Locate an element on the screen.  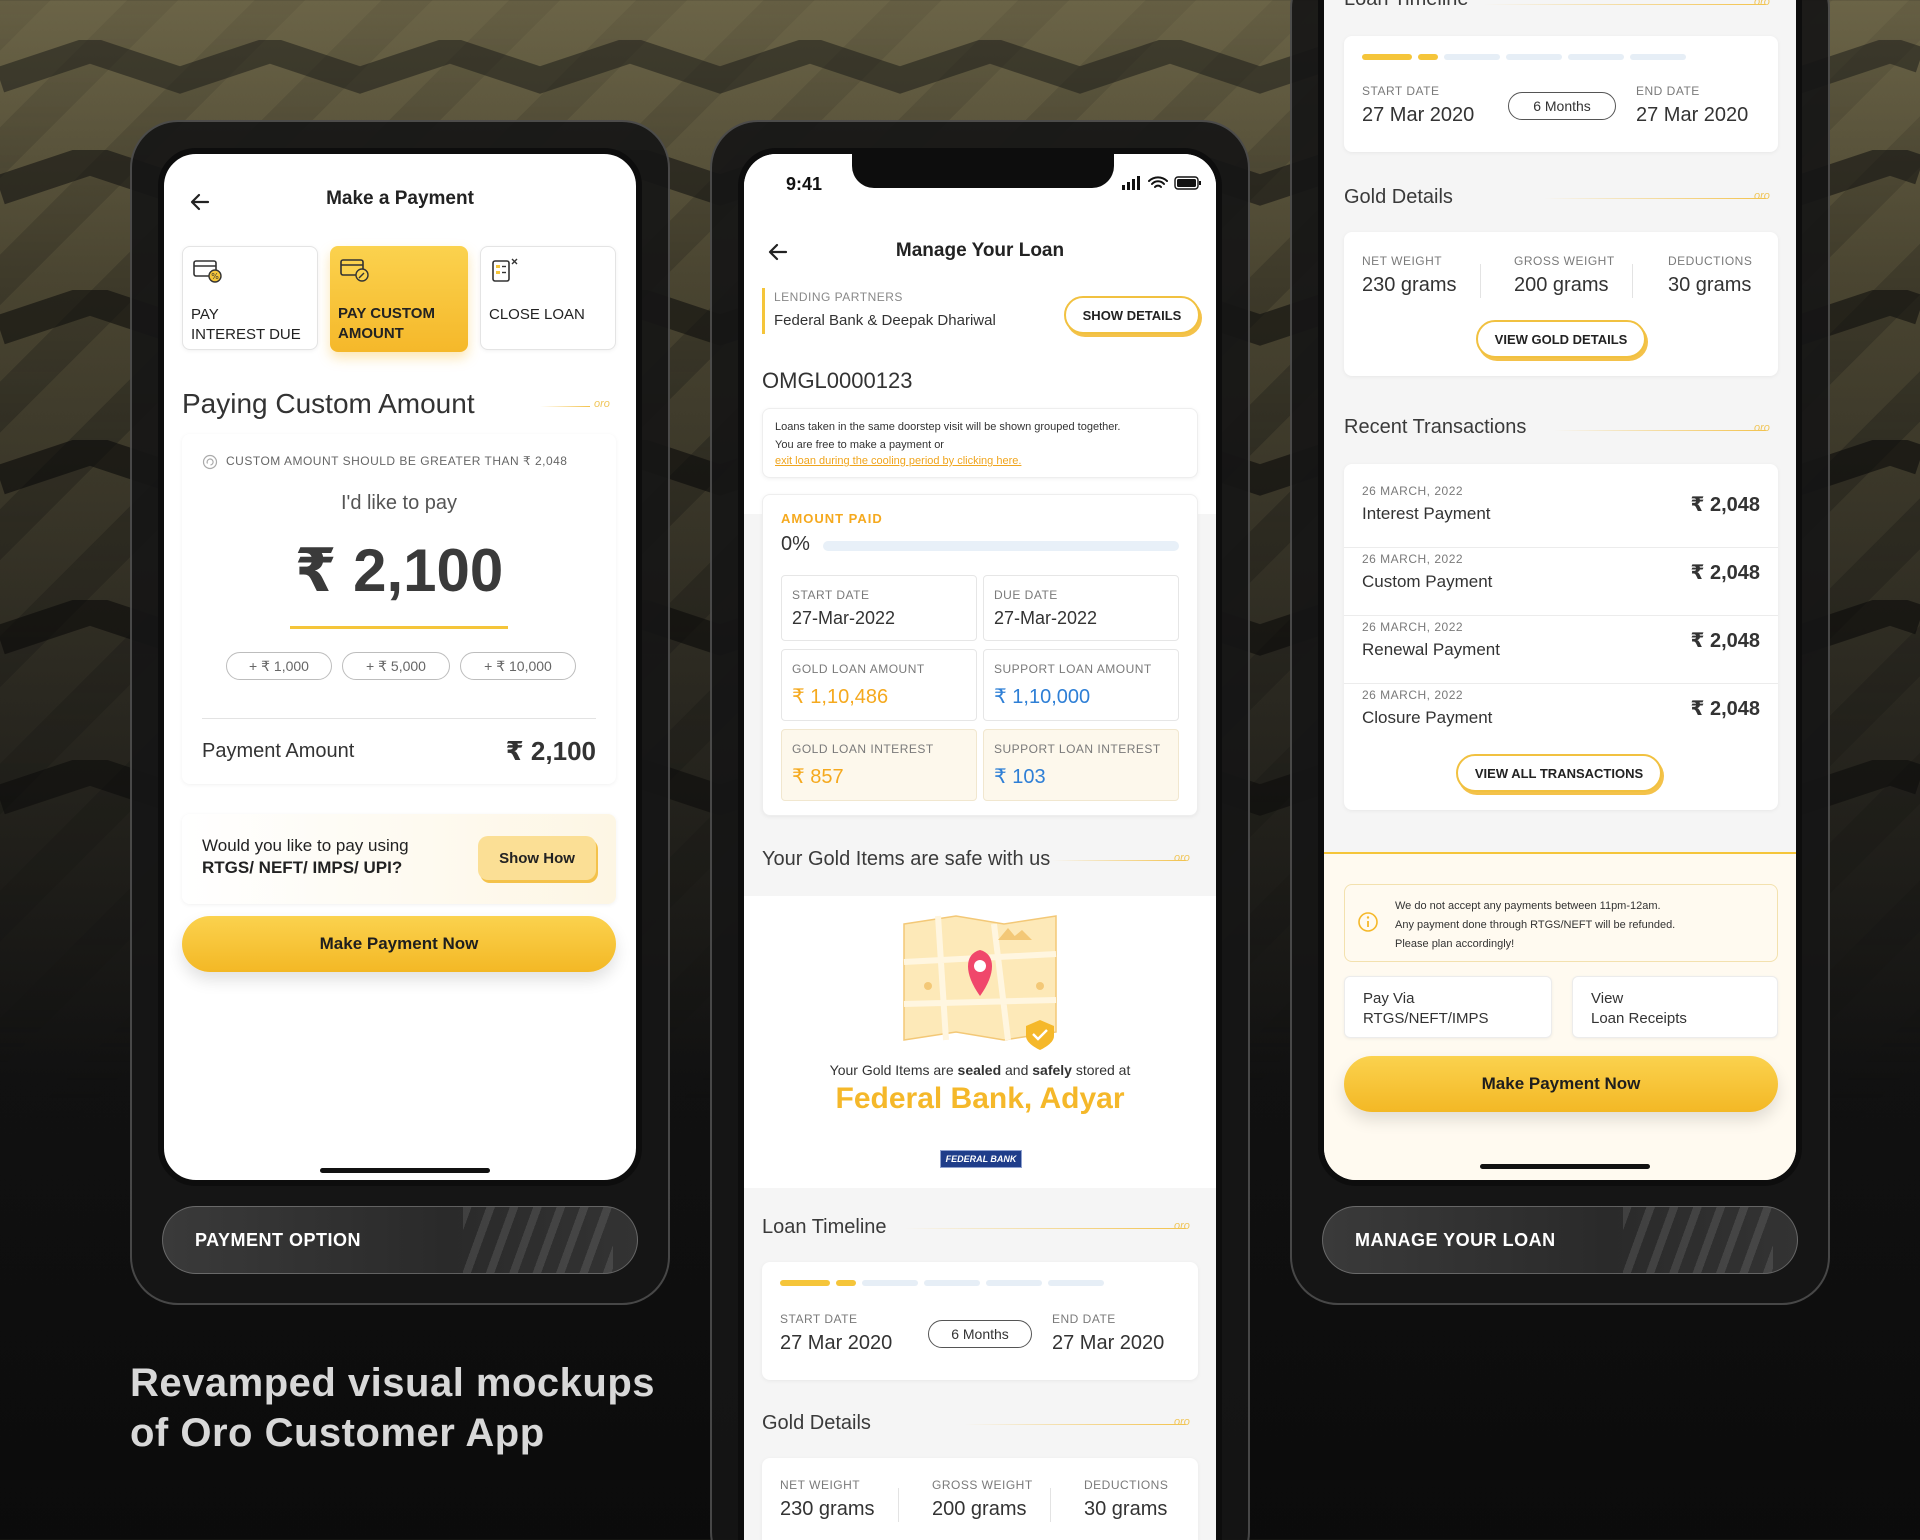
pay-interest-due-option: % PAY INTEREST DUE is located at coordinates (250, 298).